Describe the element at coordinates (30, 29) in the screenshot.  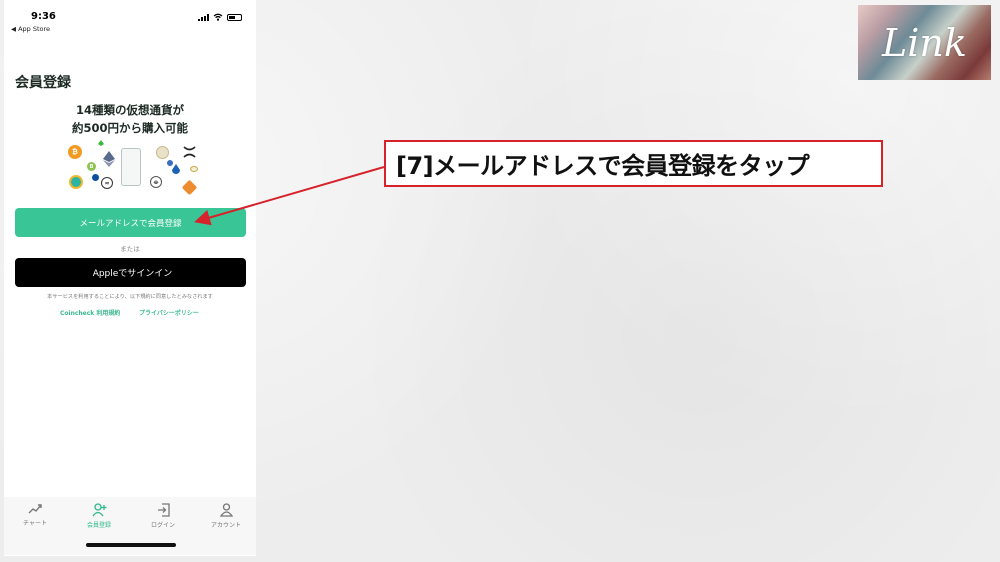
I see `back-to-app-store-link: ◀ App Store` at that location.